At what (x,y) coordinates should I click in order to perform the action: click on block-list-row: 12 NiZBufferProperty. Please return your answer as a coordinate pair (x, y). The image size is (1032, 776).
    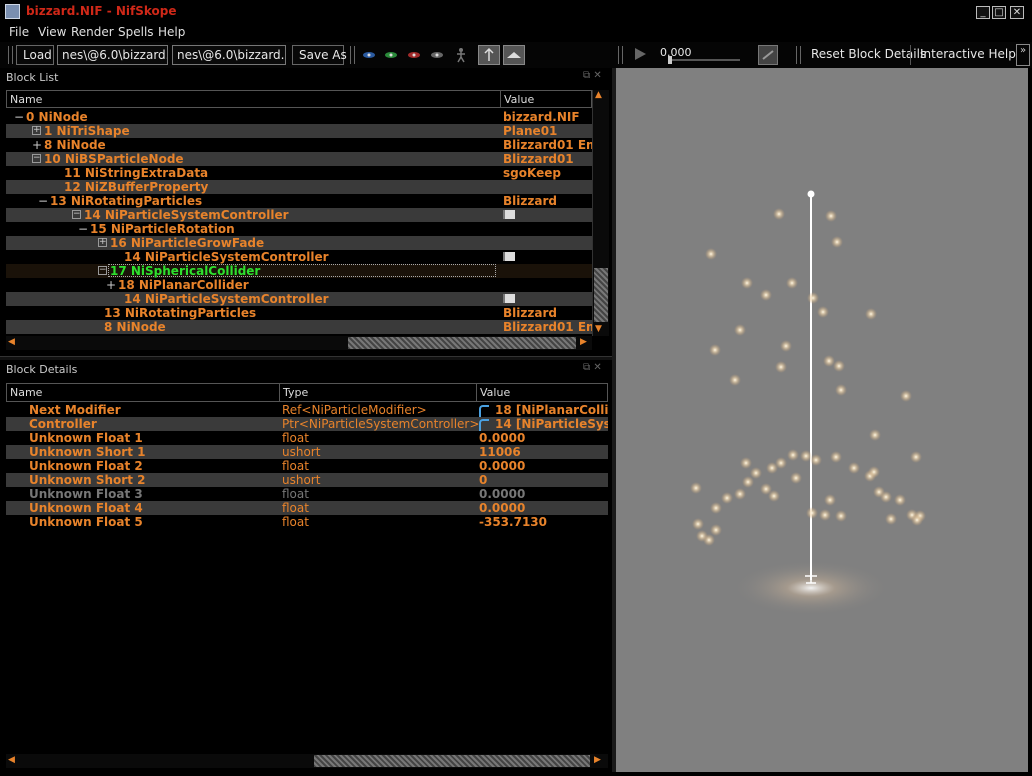
    Looking at the image, I should click on (299, 187).